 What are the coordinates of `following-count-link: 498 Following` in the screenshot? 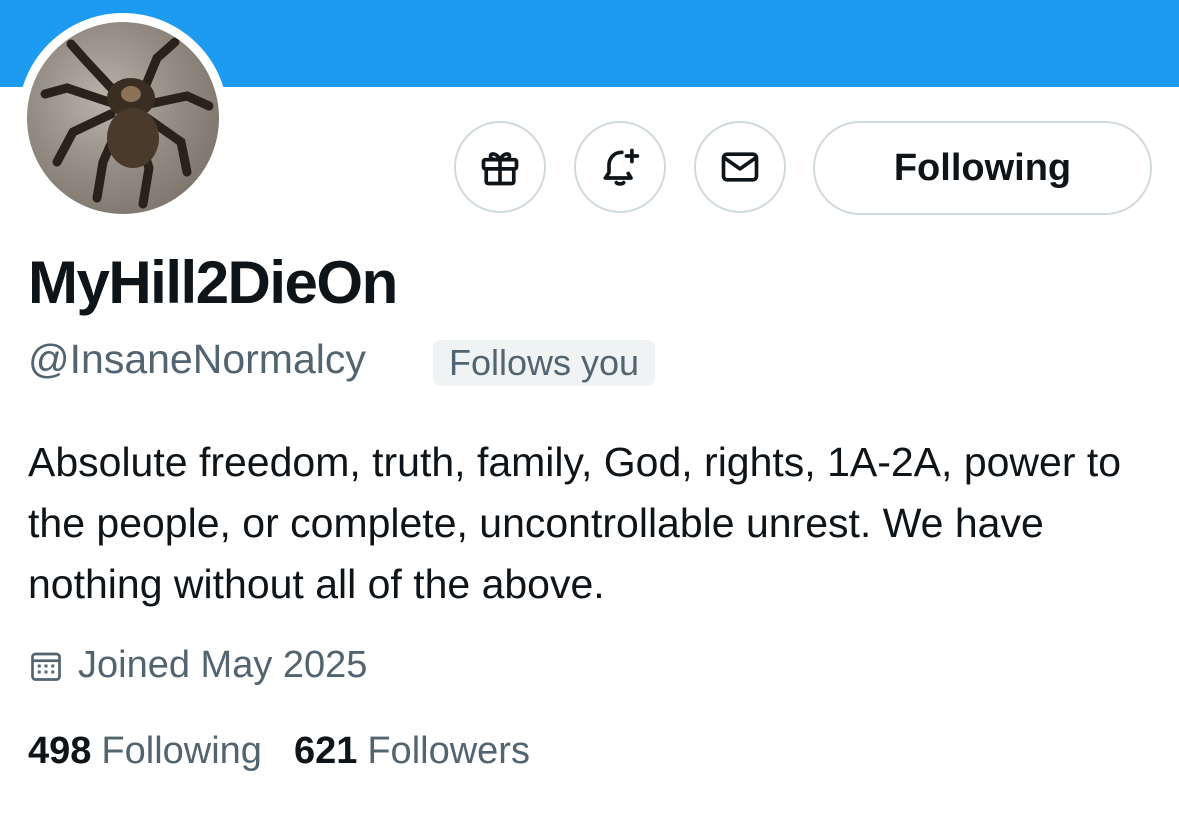 It's located at (145, 751).